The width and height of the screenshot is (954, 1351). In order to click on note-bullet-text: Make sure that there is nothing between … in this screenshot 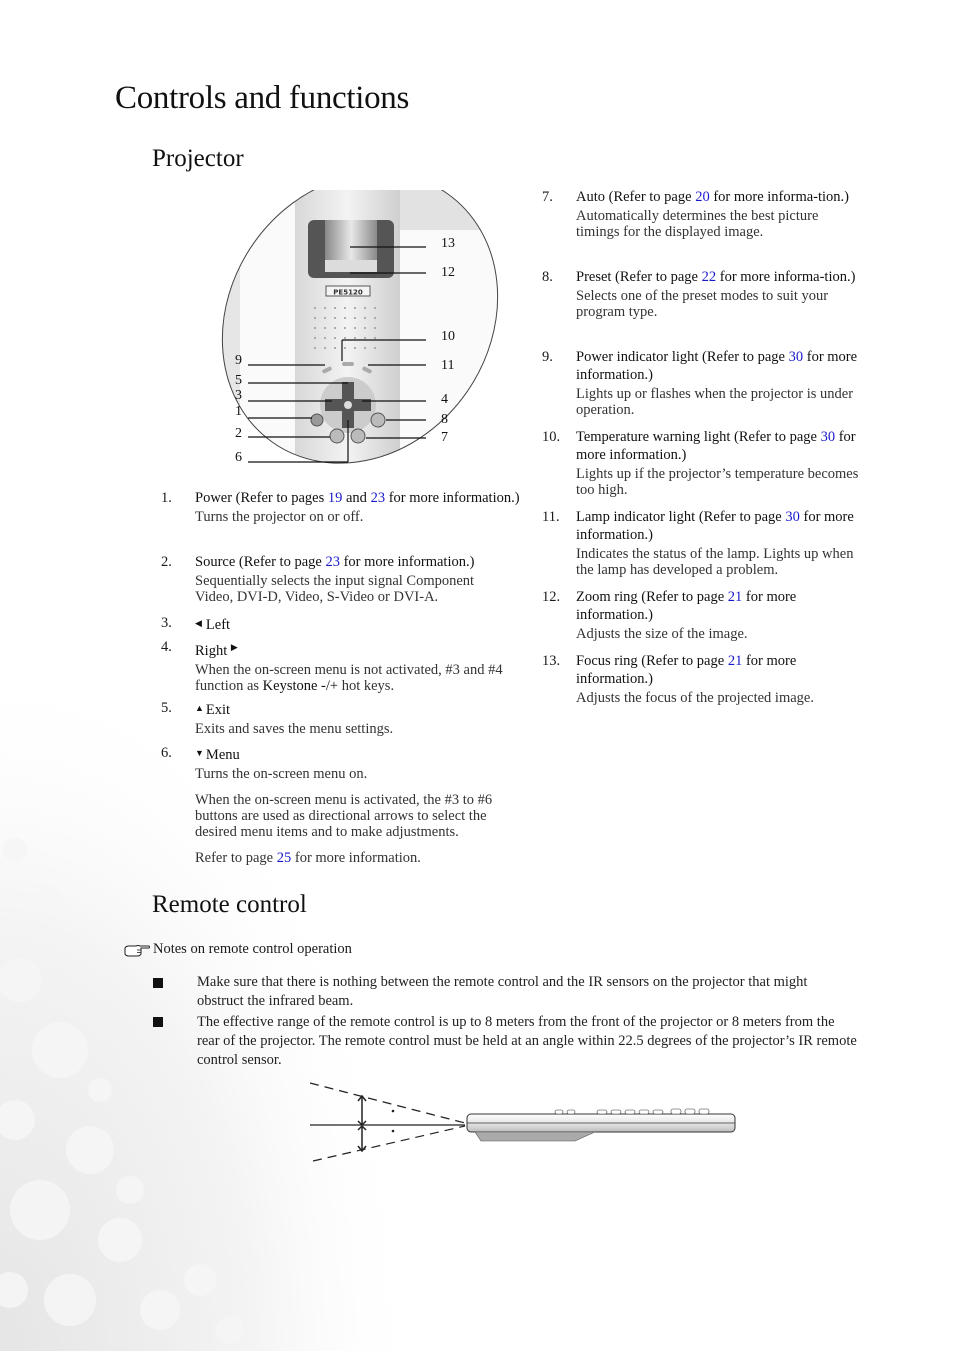, I will do `click(502, 991)`.